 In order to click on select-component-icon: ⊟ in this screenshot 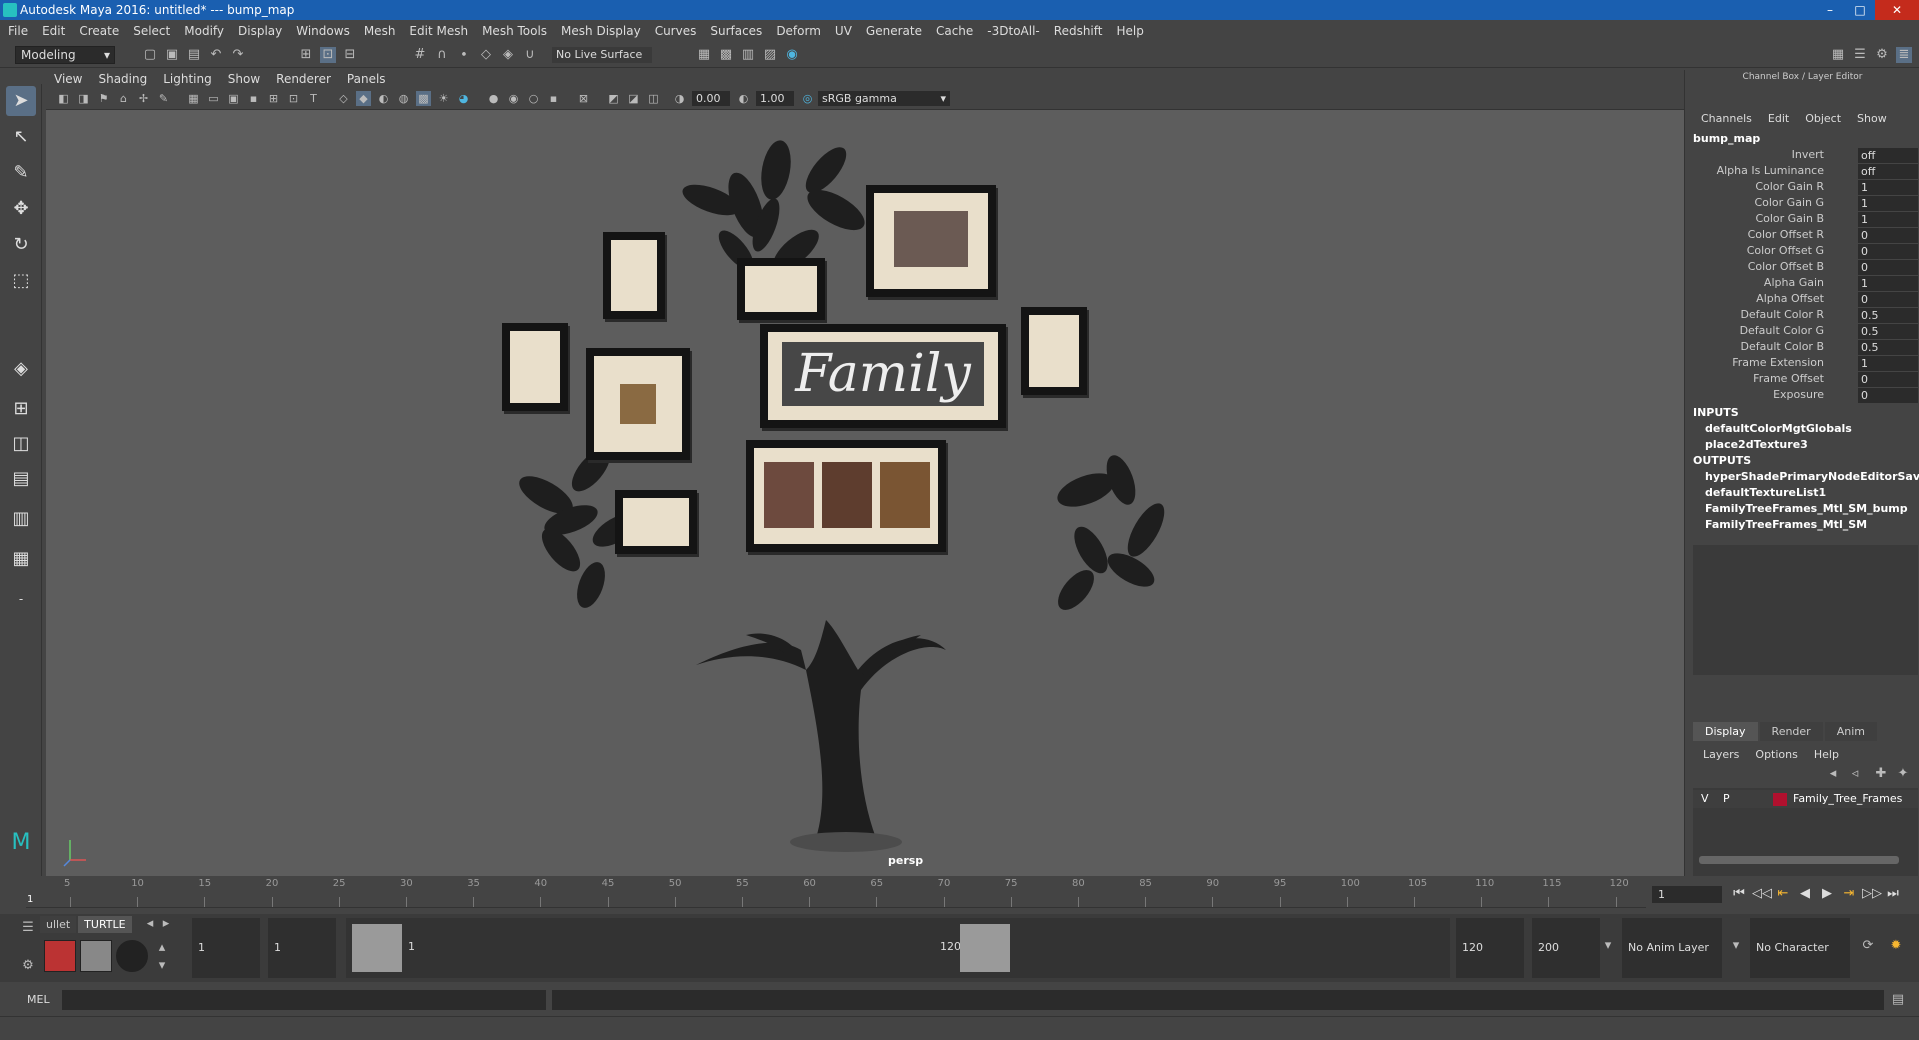, I will do `click(350, 55)`.